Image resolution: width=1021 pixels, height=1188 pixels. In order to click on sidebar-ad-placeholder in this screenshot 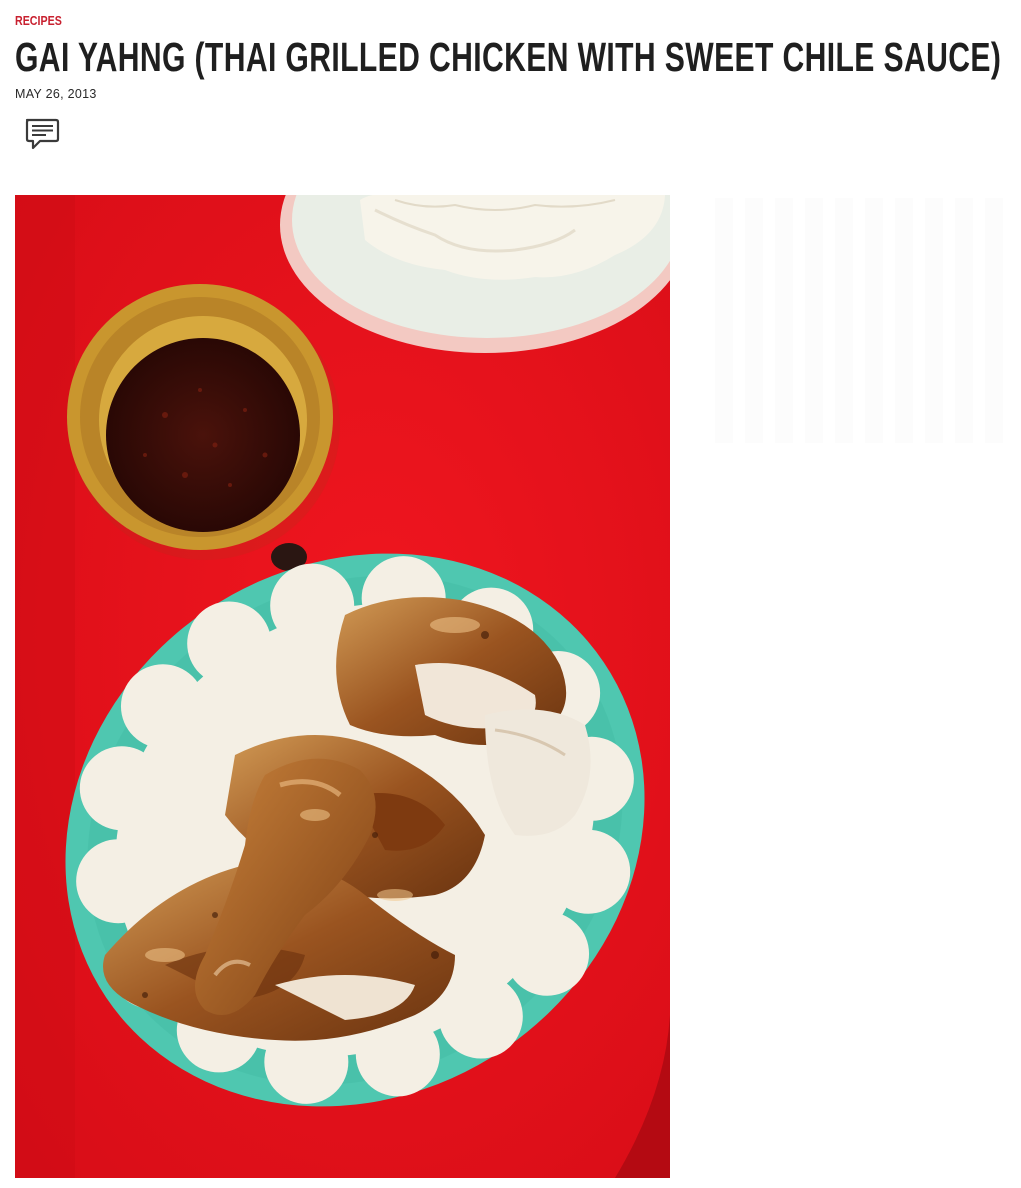, I will do `click(861, 320)`.